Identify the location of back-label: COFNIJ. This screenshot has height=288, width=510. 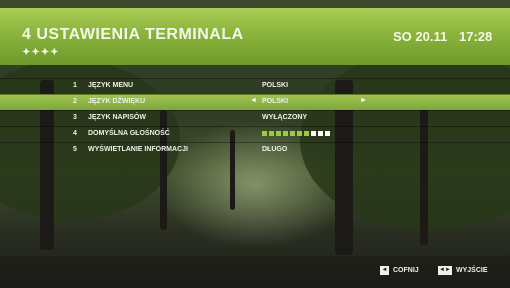
(406, 270).